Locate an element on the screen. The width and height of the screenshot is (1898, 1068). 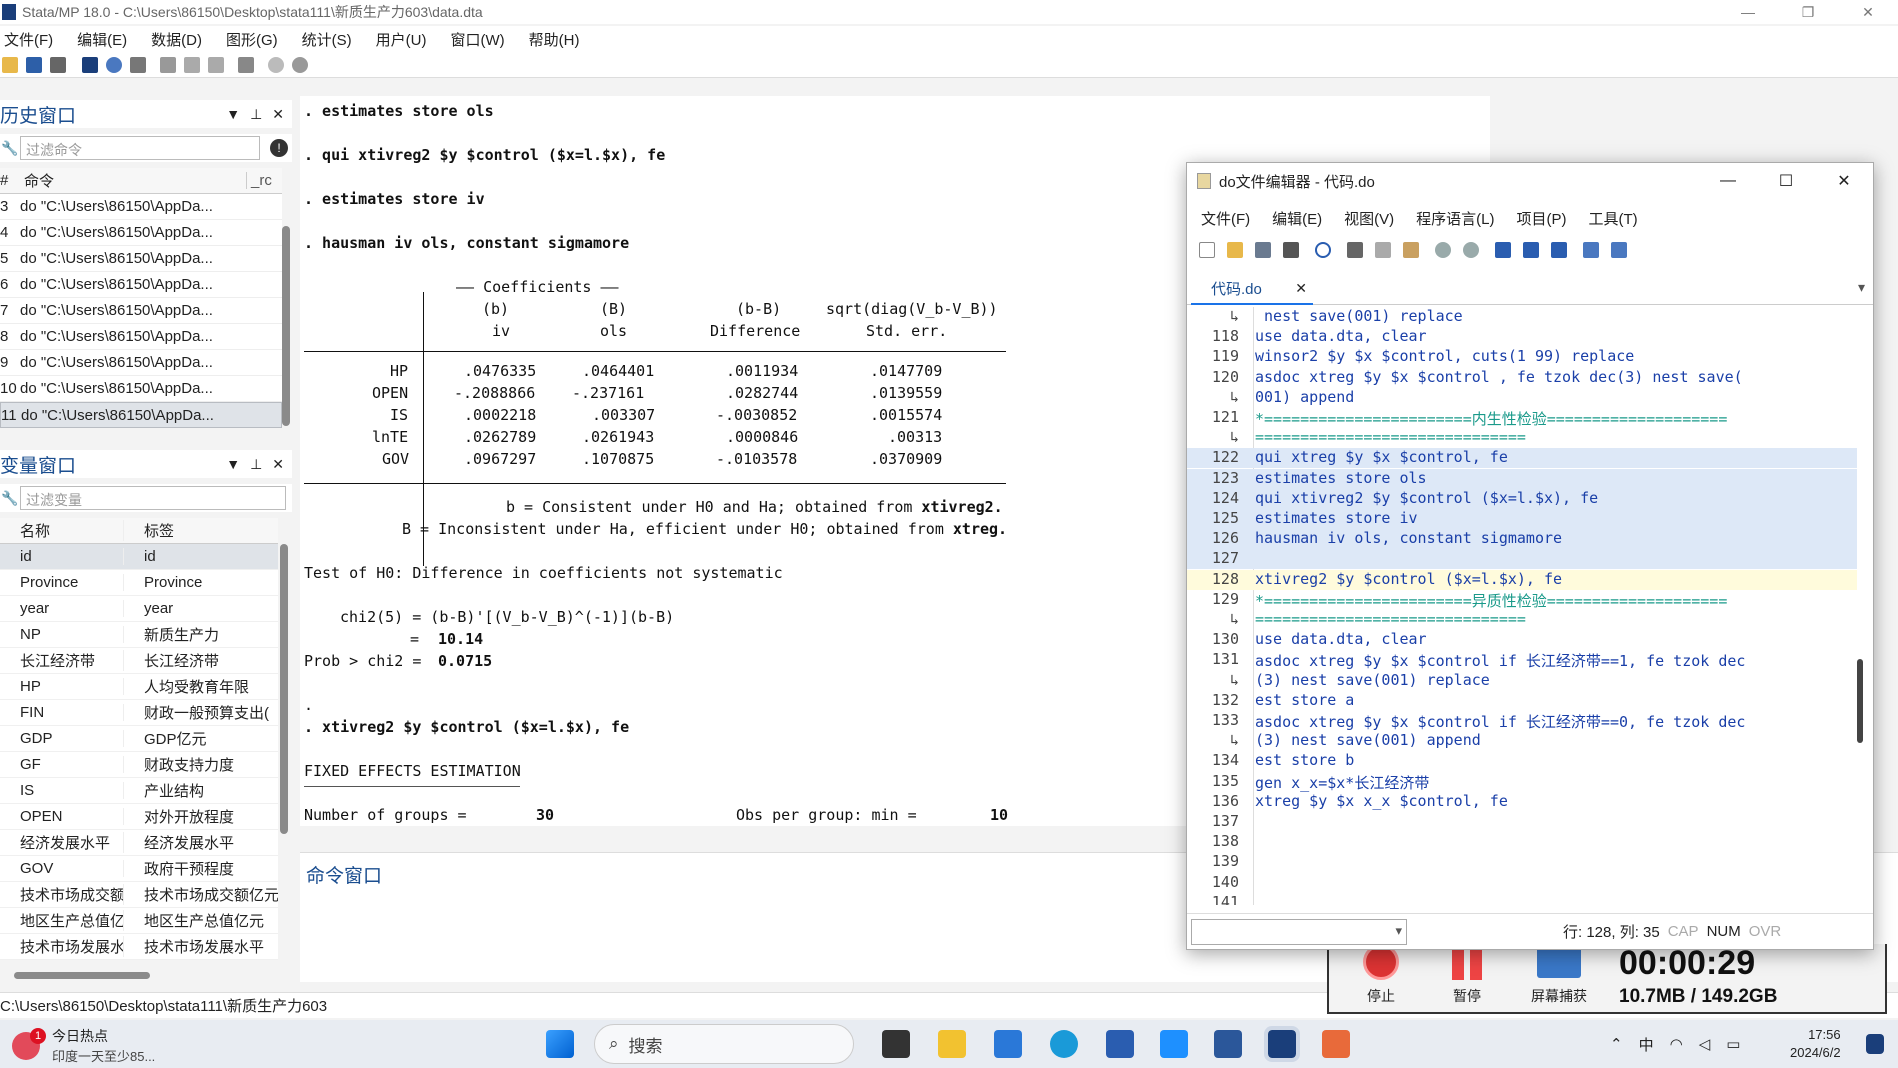
show-file-icon is located at coordinates (1591, 250).